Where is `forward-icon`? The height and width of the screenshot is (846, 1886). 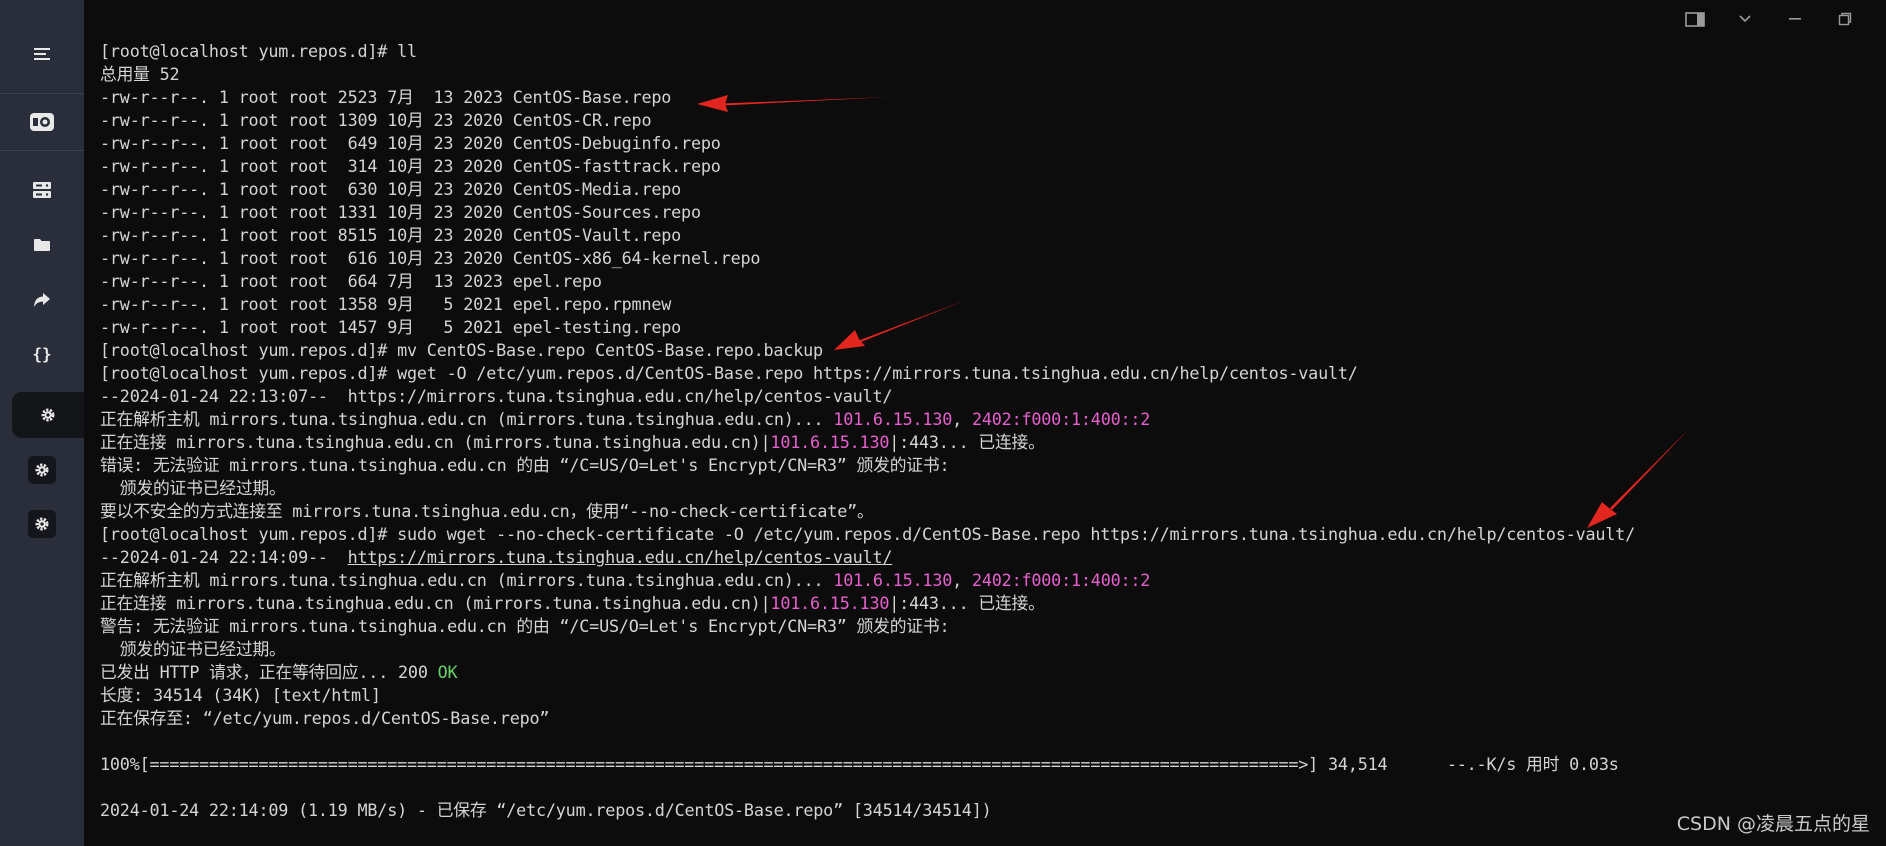
forward-icon is located at coordinates (42, 300).